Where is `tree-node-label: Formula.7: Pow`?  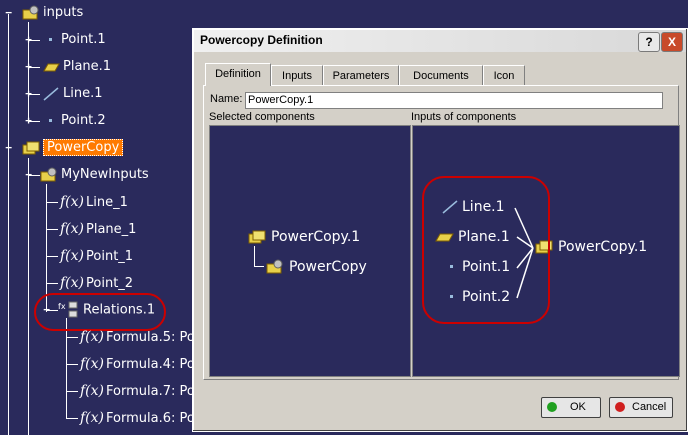
tree-node-label: Formula.7: Pow is located at coordinates (156, 391).